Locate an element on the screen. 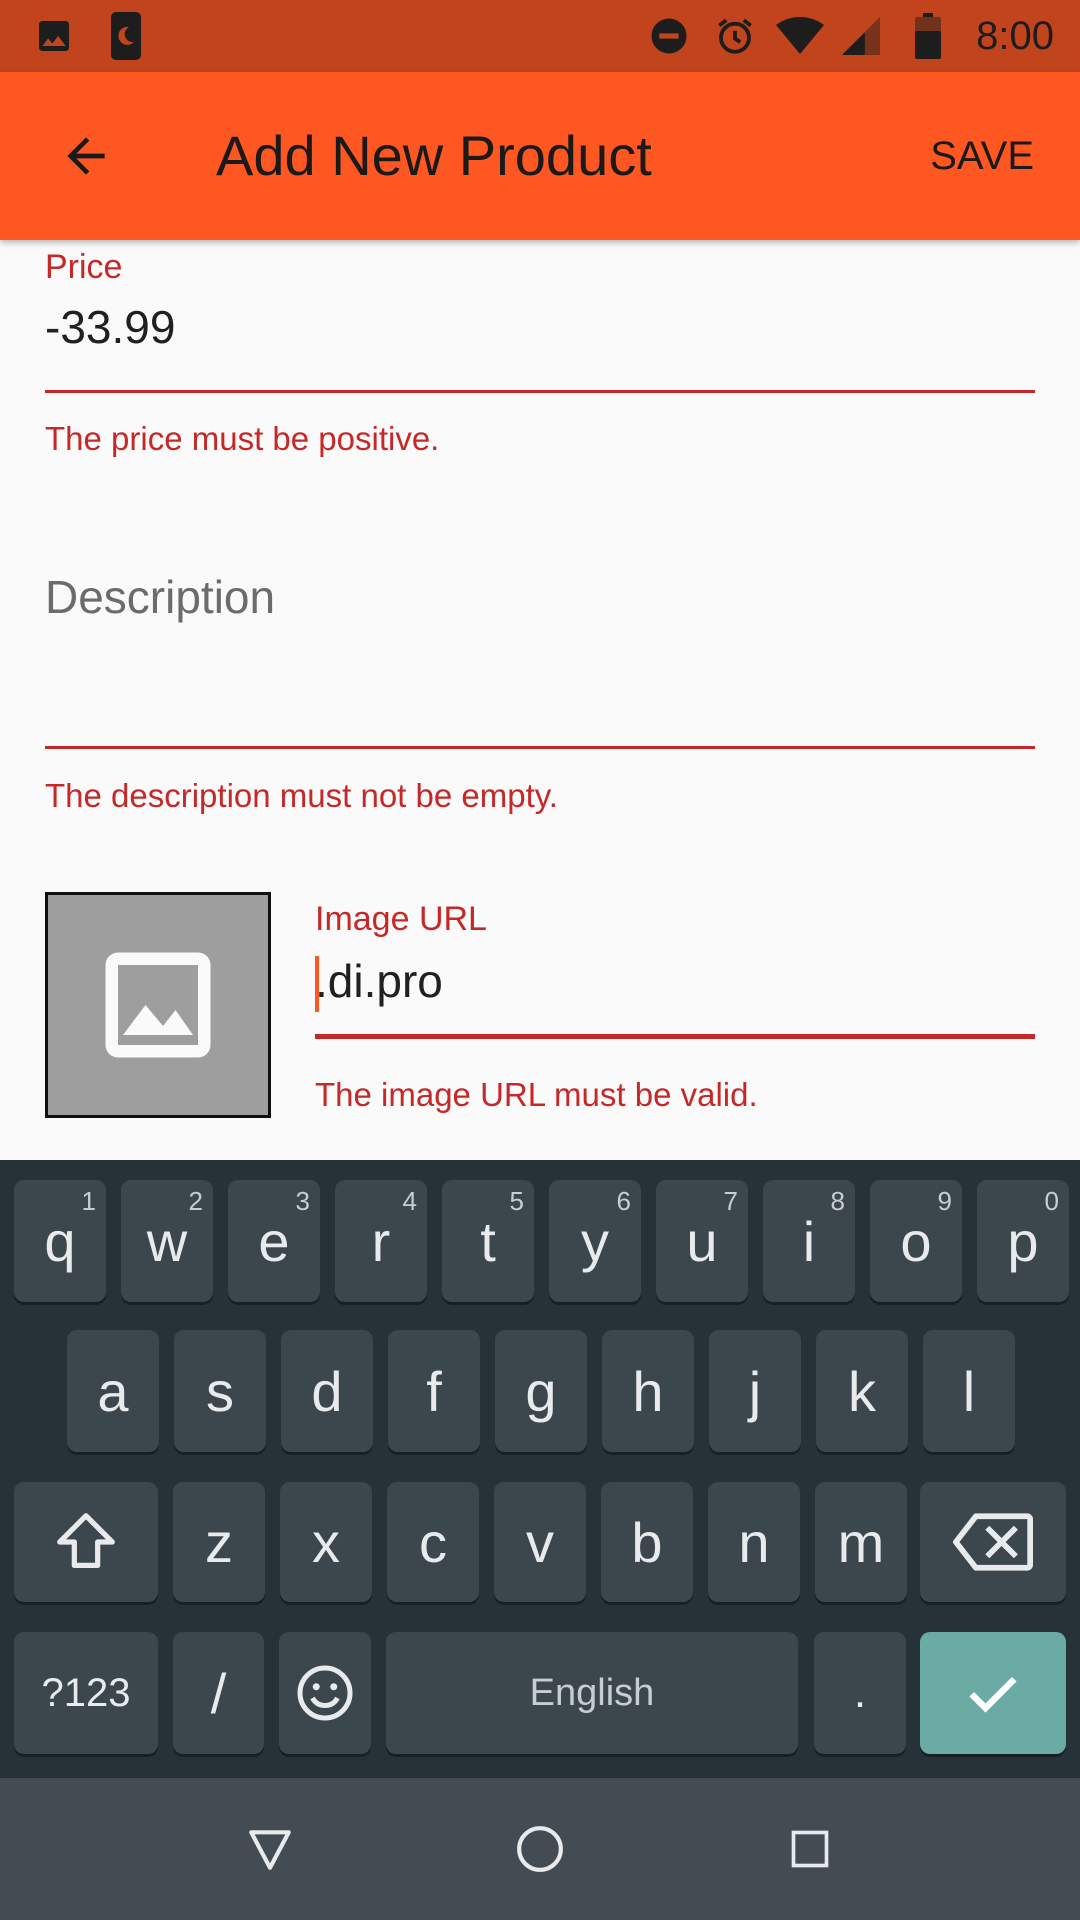 The image size is (1080, 1920). nav-back-icon is located at coordinates (270, 1850).